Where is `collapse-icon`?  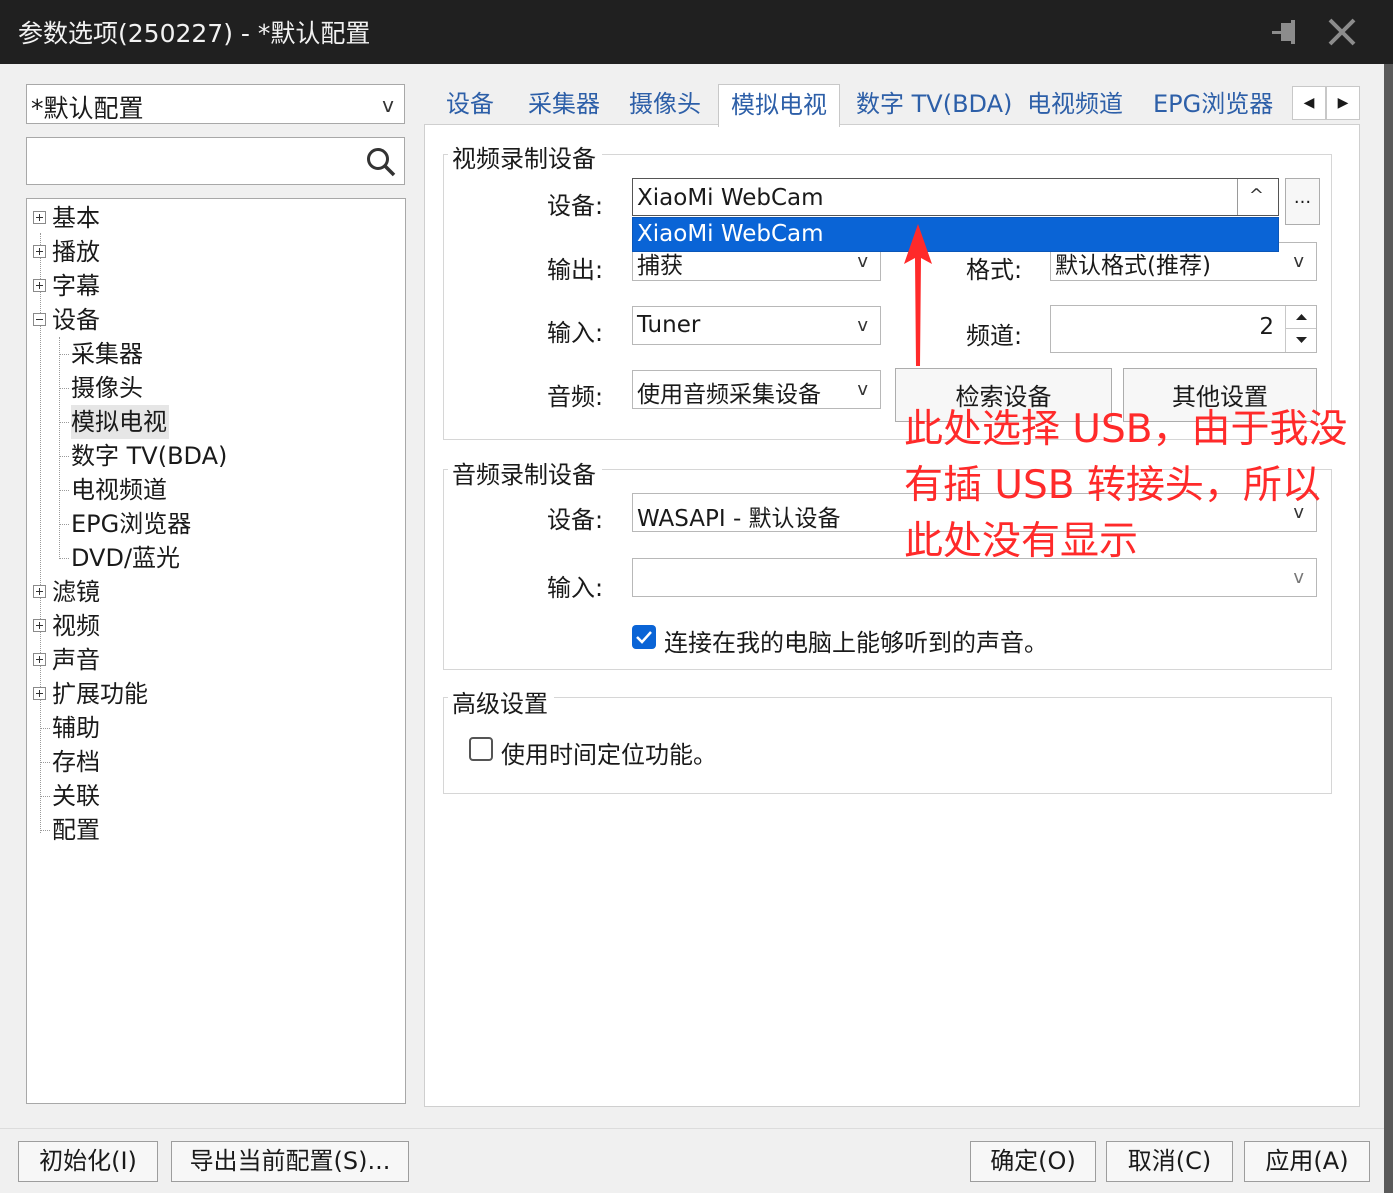
collapse-icon is located at coordinates (39, 319).